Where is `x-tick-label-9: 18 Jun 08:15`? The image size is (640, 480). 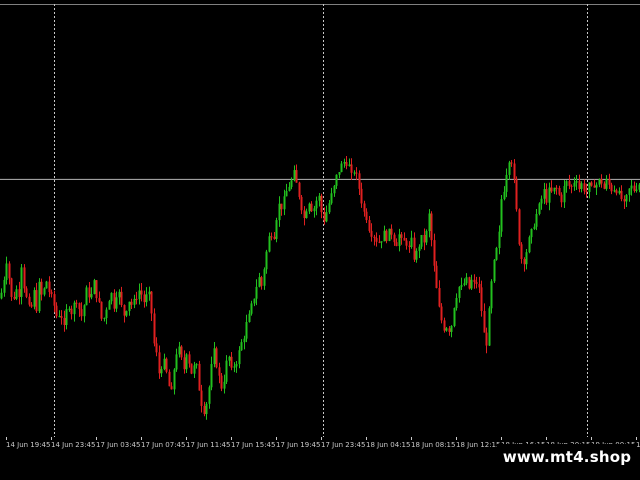 x-tick-label-9: 18 Jun 08:15 is located at coordinates (433, 445).